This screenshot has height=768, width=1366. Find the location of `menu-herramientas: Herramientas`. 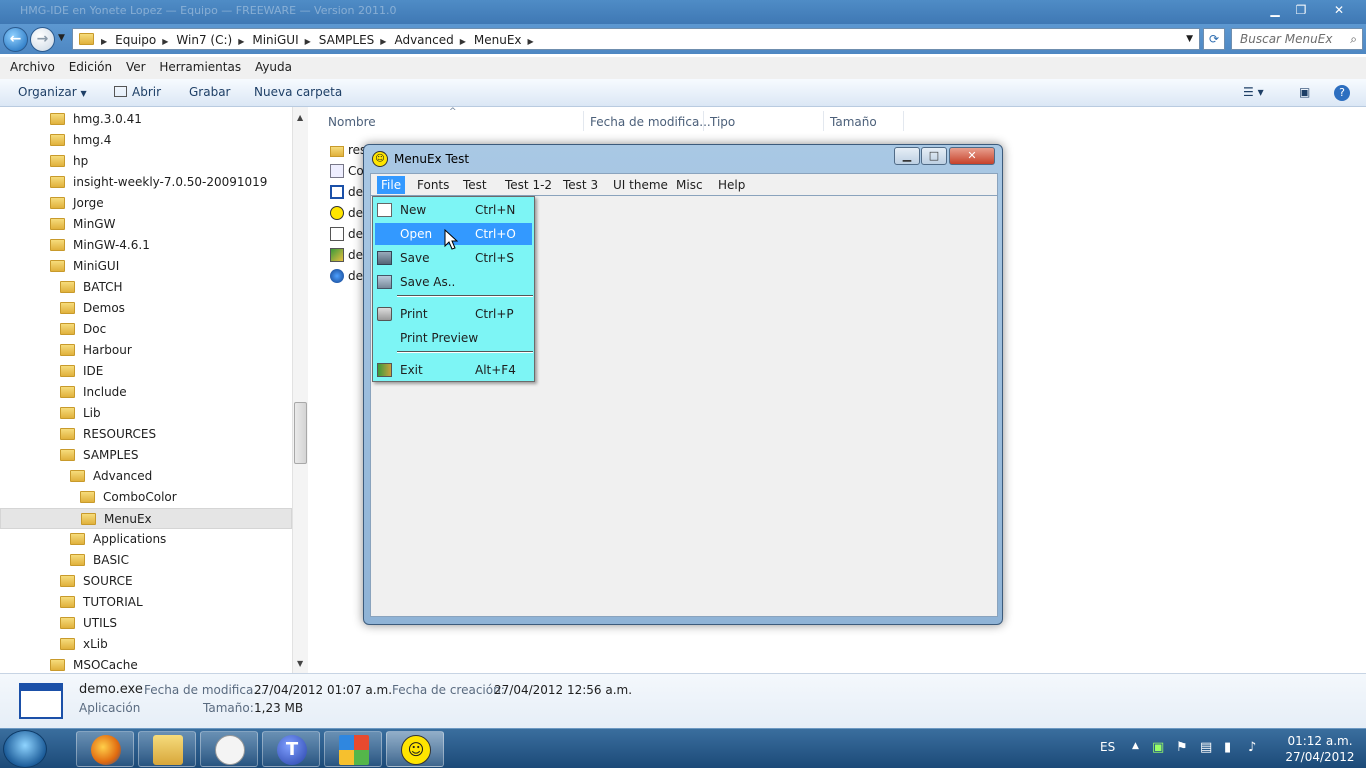

menu-herramientas: Herramientas is located at coordinates (200, 65).